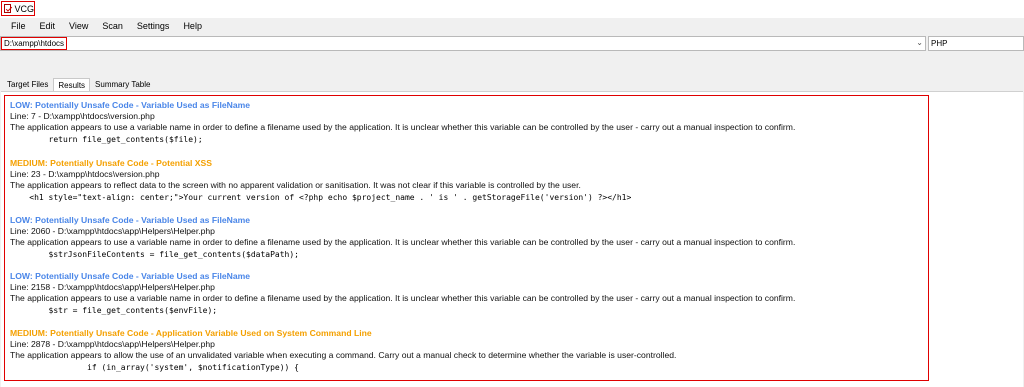 This screenshot has height=387, width=1024. What do you see at coordinates (192, 26) in the screenshot?
I see `menu-help: Help` at bounding box center [192, 26].